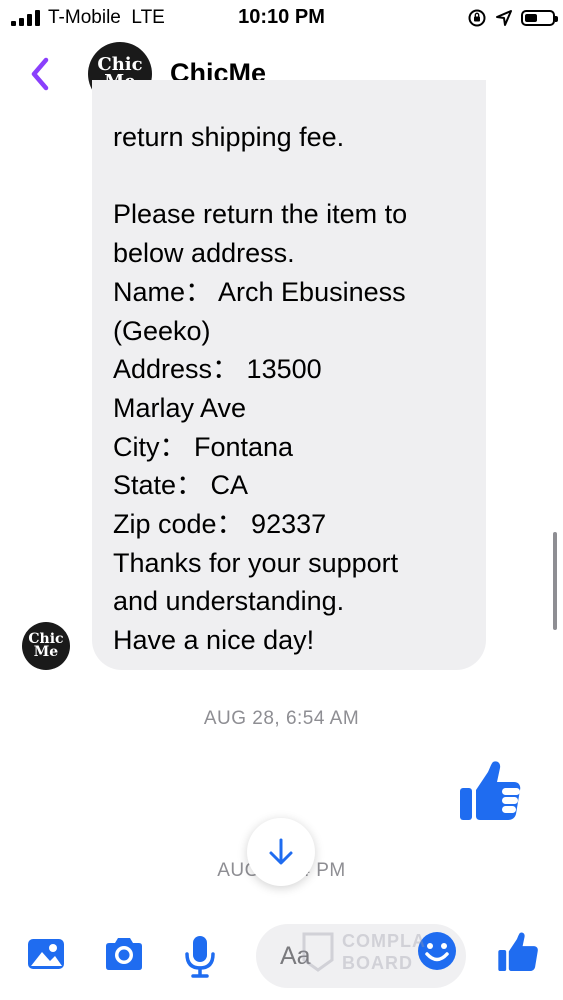  What do you see at coordinates (437, 951) in the screenshot?
I see `emoji-icon` at bounding box center [437, 951].